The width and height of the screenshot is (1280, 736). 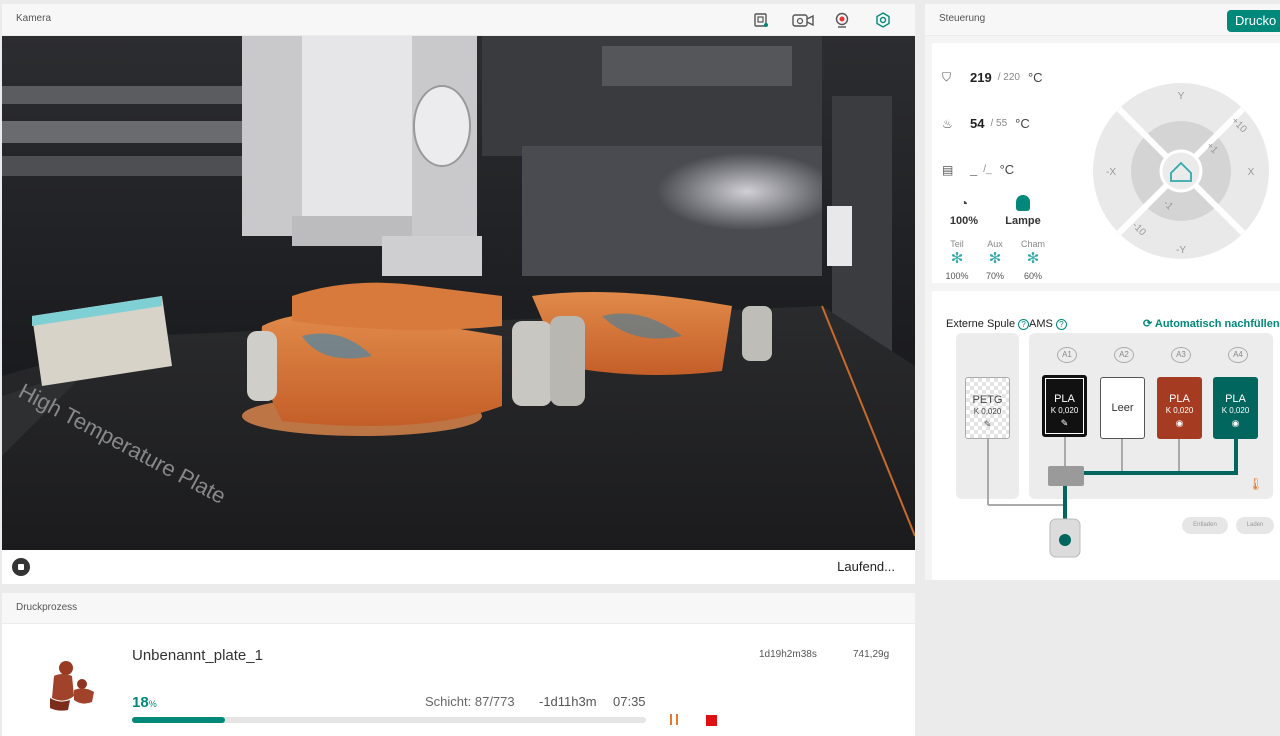 What do you see at coordinates (1122, 408) in the screenshot?
I see `ams-slot-a2: Leer` at bounding box center [1122, 408].